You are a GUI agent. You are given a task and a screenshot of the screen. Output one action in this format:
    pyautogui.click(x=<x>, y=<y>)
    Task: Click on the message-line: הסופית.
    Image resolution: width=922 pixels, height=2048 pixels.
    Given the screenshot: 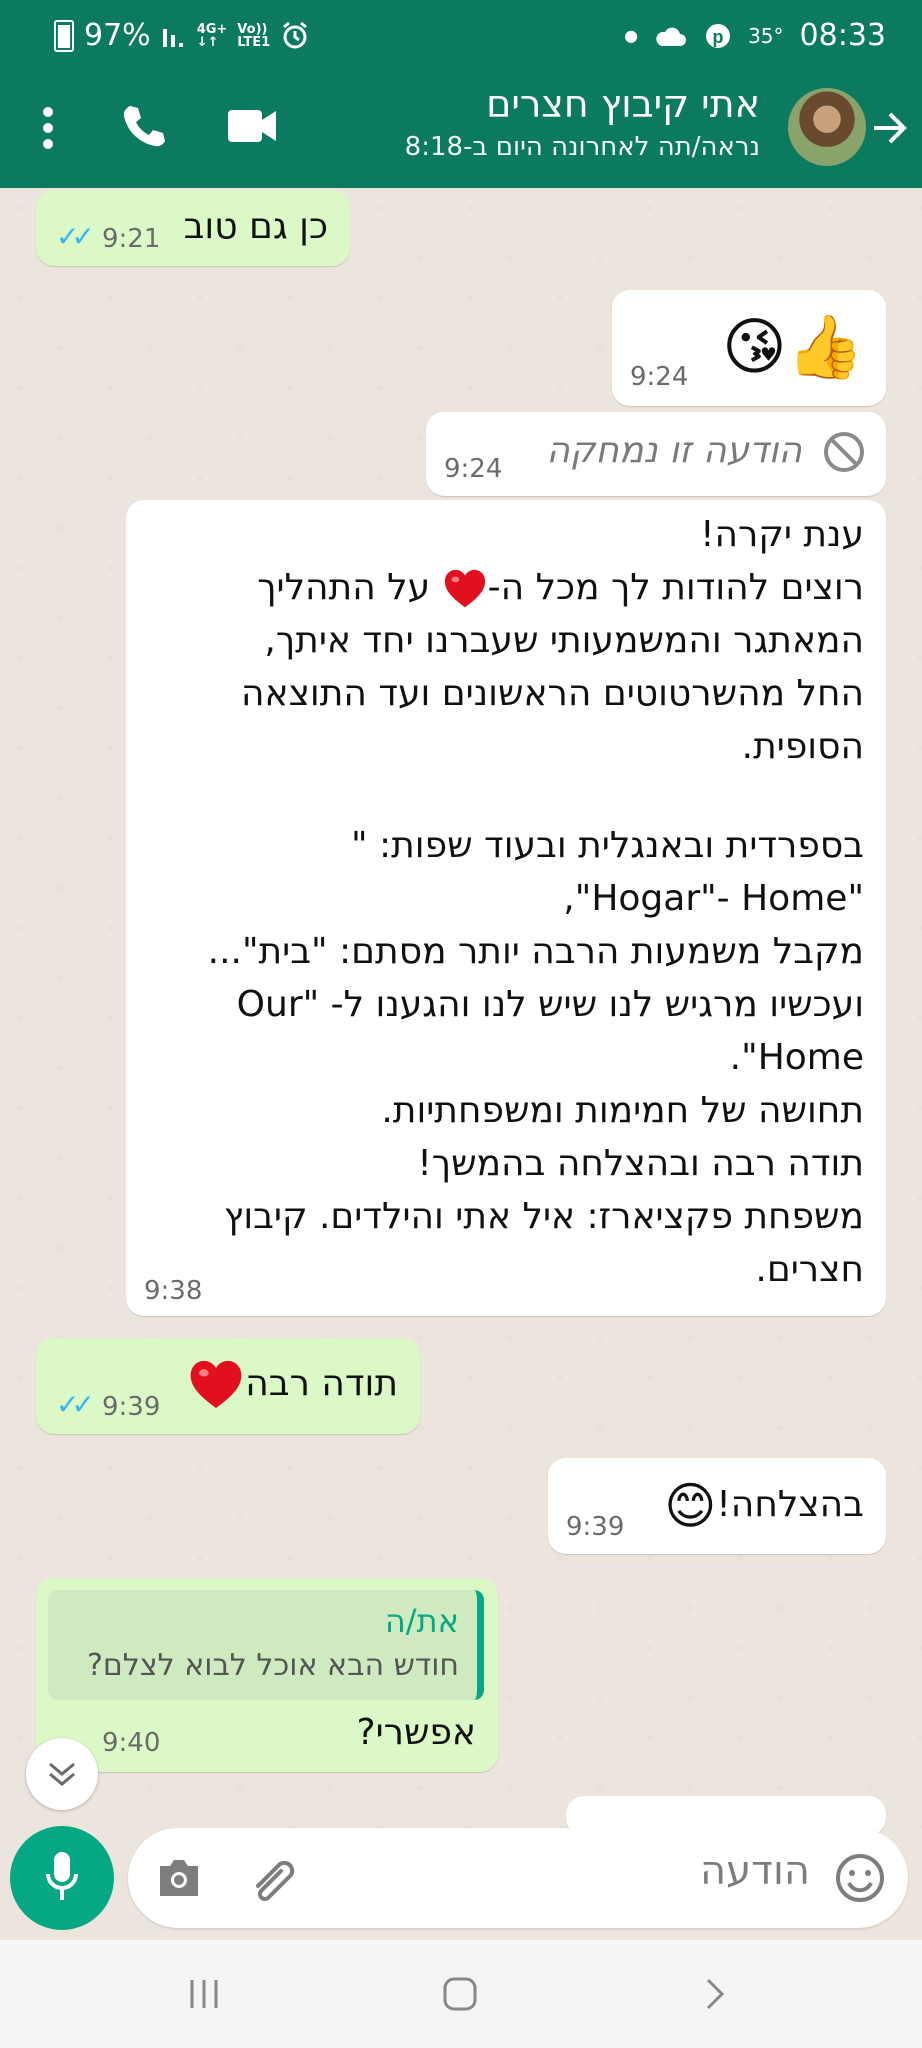 What is the action you would take?
    pyautogui.click(x=802, y=746)
    